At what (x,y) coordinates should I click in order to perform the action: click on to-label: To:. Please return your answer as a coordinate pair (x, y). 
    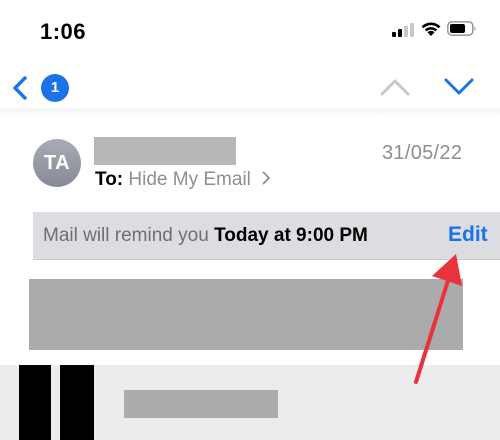
    Looking at the image, I should click on (109, 179).